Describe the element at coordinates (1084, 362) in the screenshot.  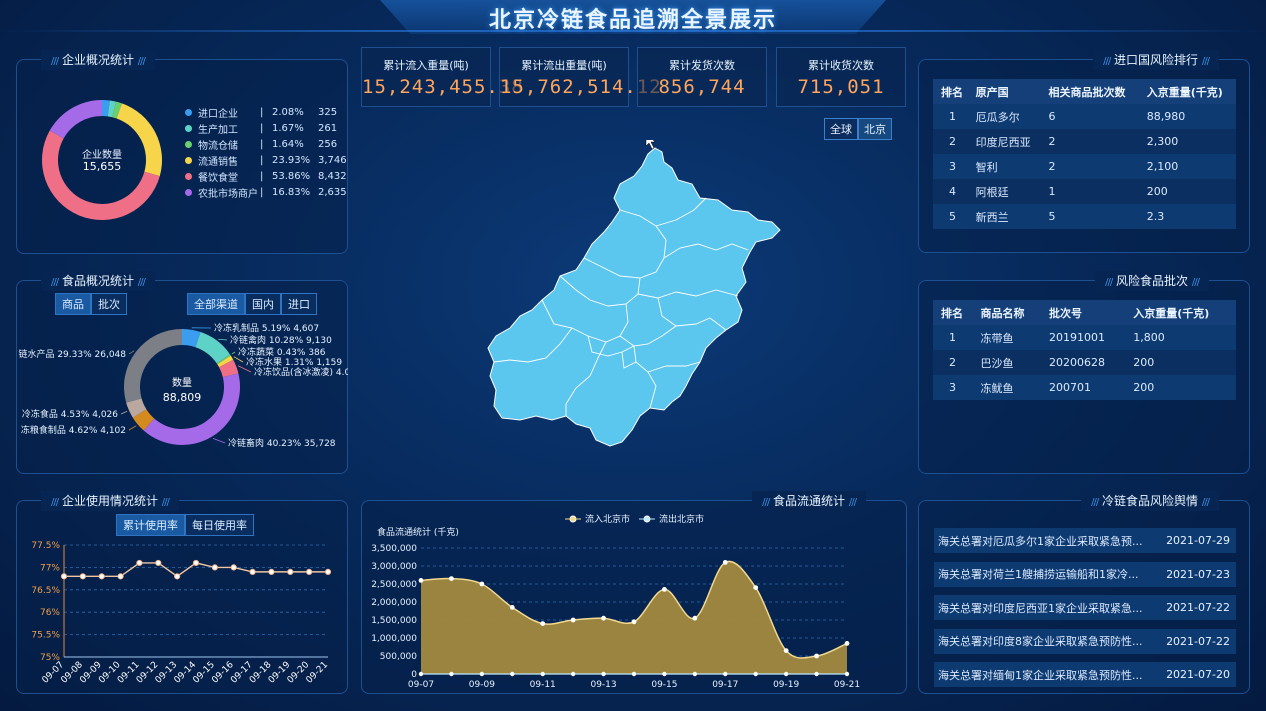
I see `risk-batch-row: 2 巴沙鱼 20200628 200` at that location.